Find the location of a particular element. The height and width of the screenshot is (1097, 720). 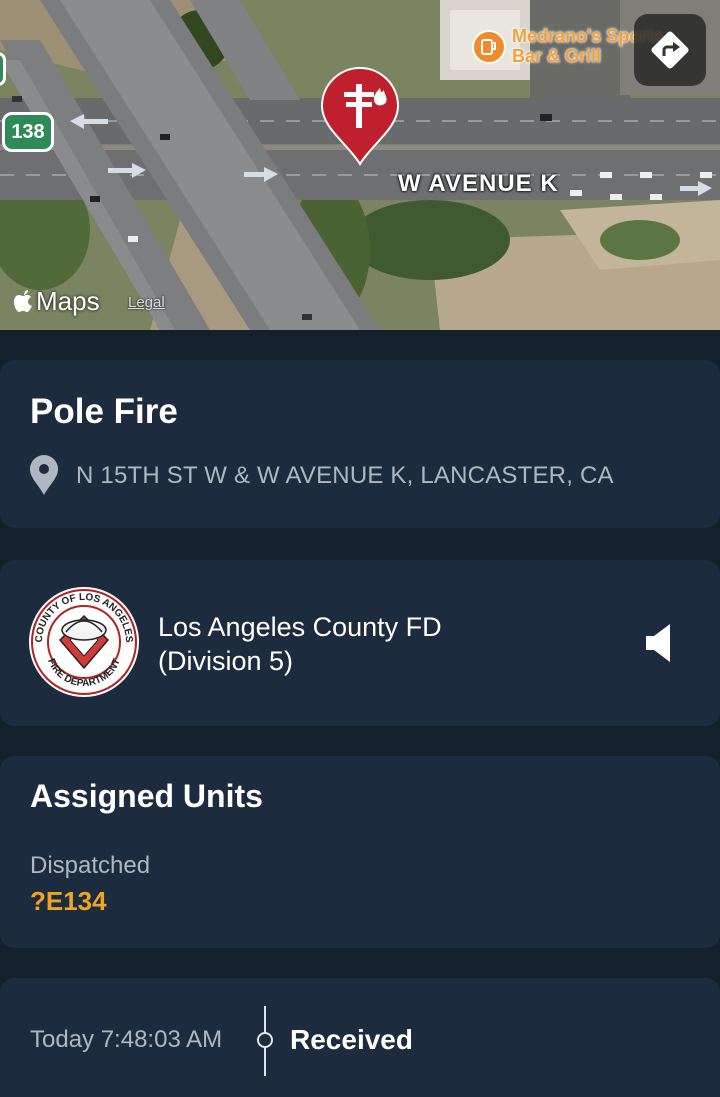

speaker-icon is located at coordinates (660, 643).